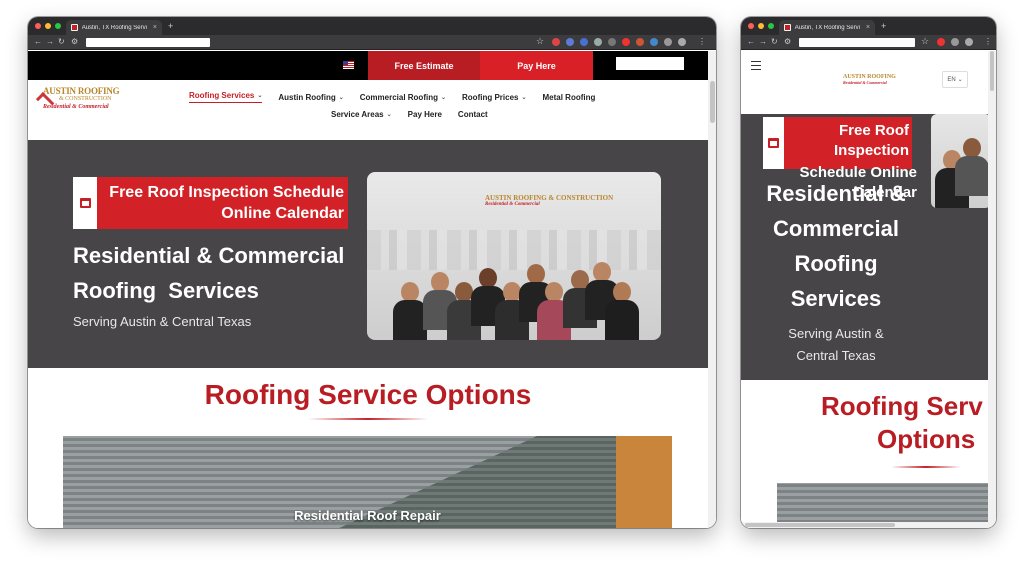 Image resolution: width=1024 pixels, height=566 pixels. I want to click on team-member, so click(972, 167).